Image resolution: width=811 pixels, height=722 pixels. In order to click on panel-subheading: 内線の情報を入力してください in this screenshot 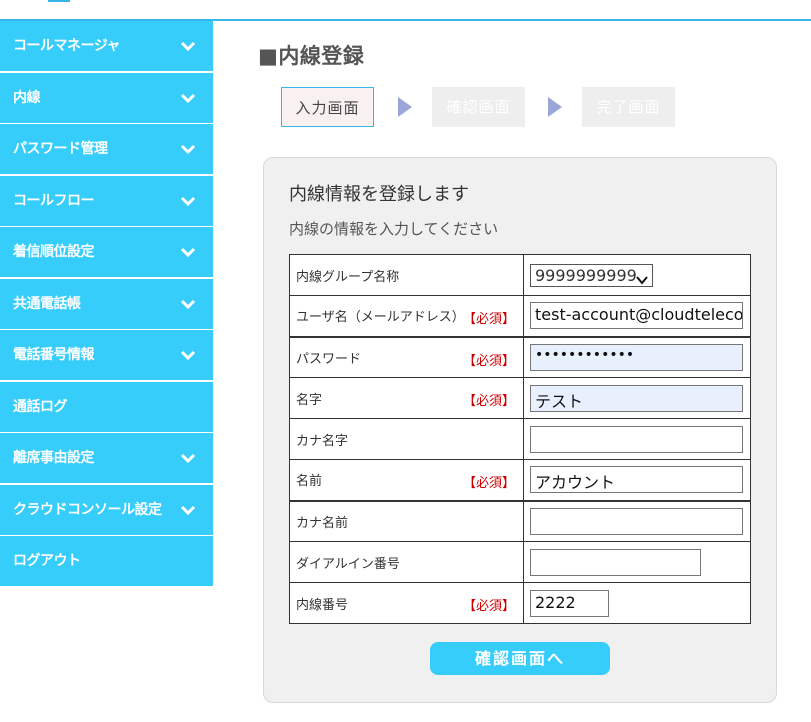, I will do `click(394, 229)`.